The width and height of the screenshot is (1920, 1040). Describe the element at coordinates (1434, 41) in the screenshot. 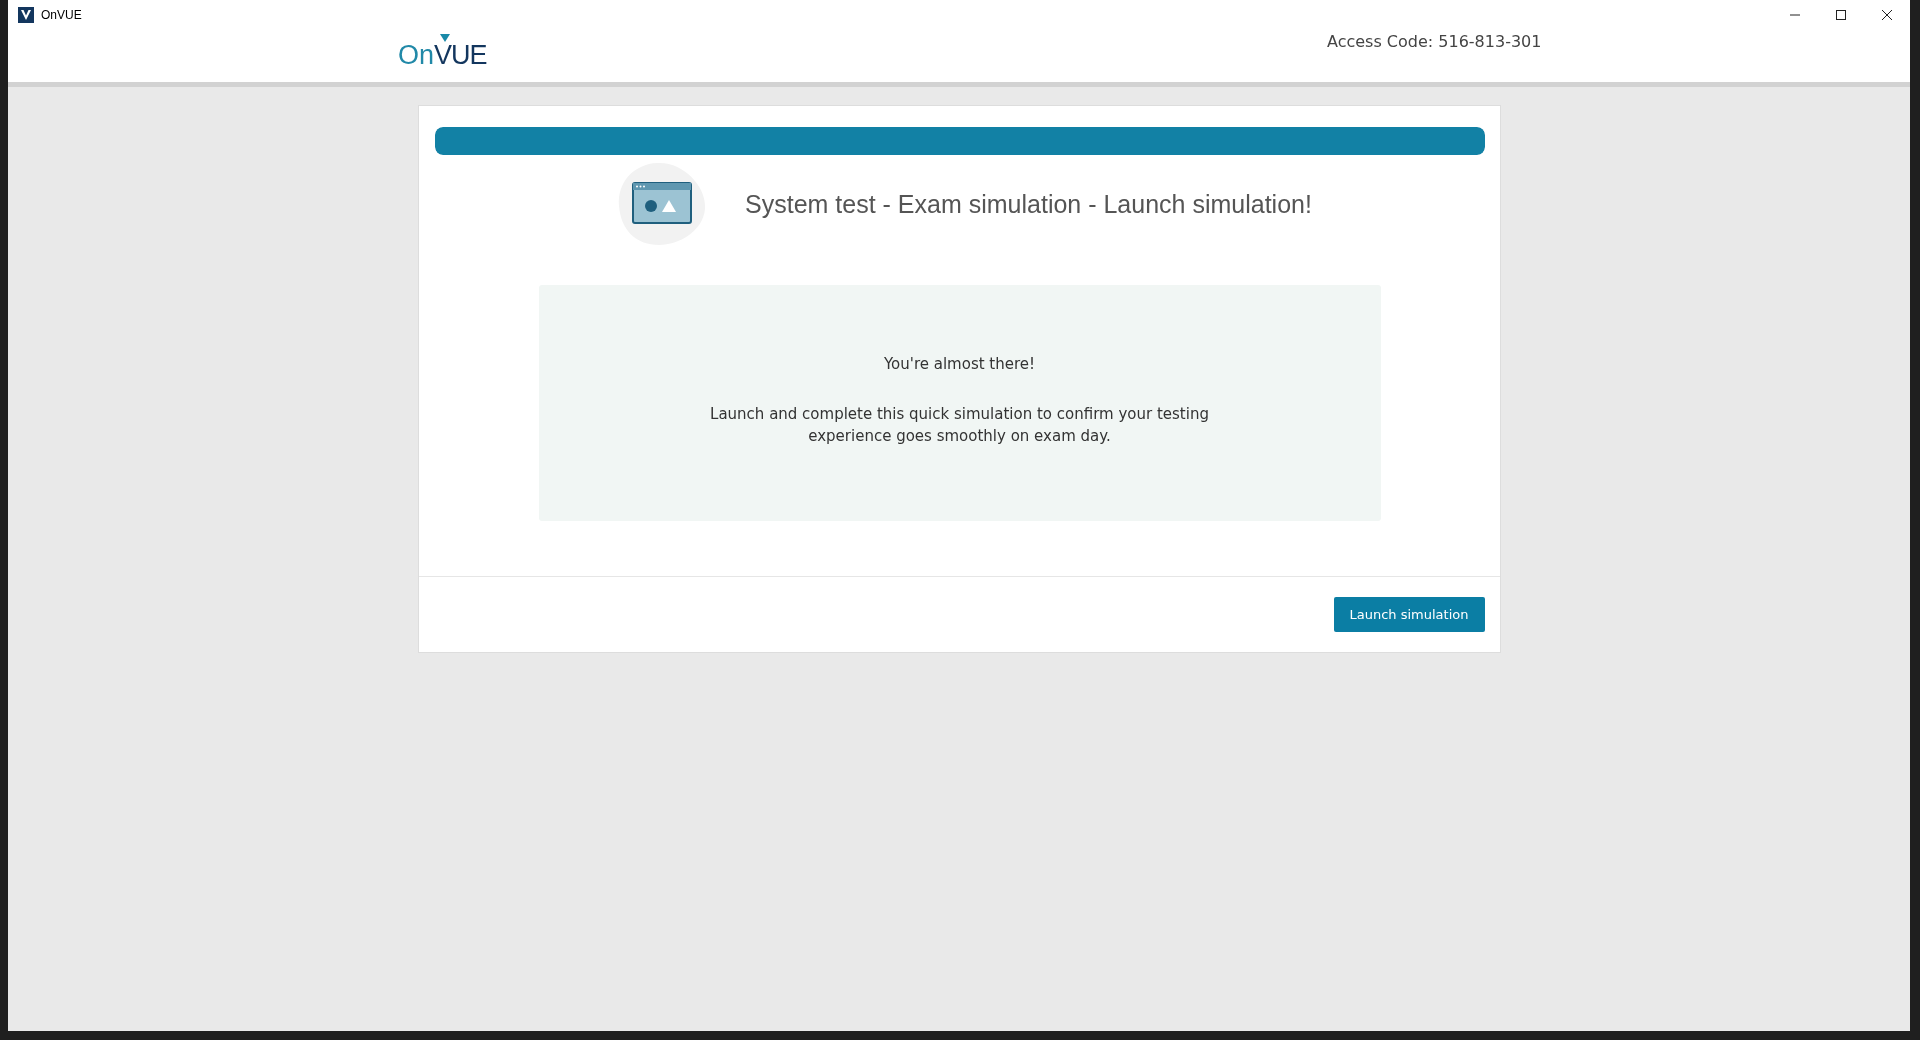

I see `access-code-text: Access Code: 516-813-301` at that location.